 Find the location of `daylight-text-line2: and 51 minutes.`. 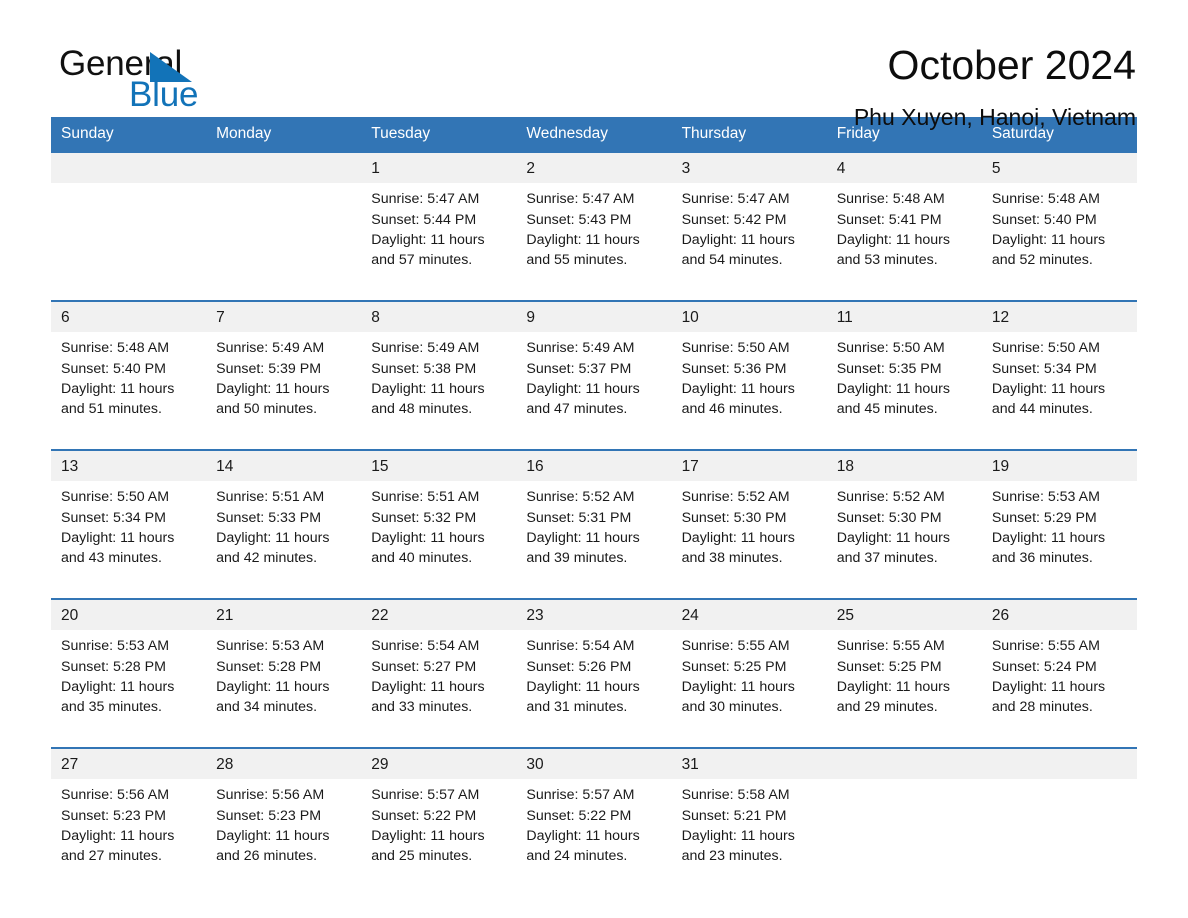

daylight-text-line2: and 51 minutes. is located at coordinates (111, 409).